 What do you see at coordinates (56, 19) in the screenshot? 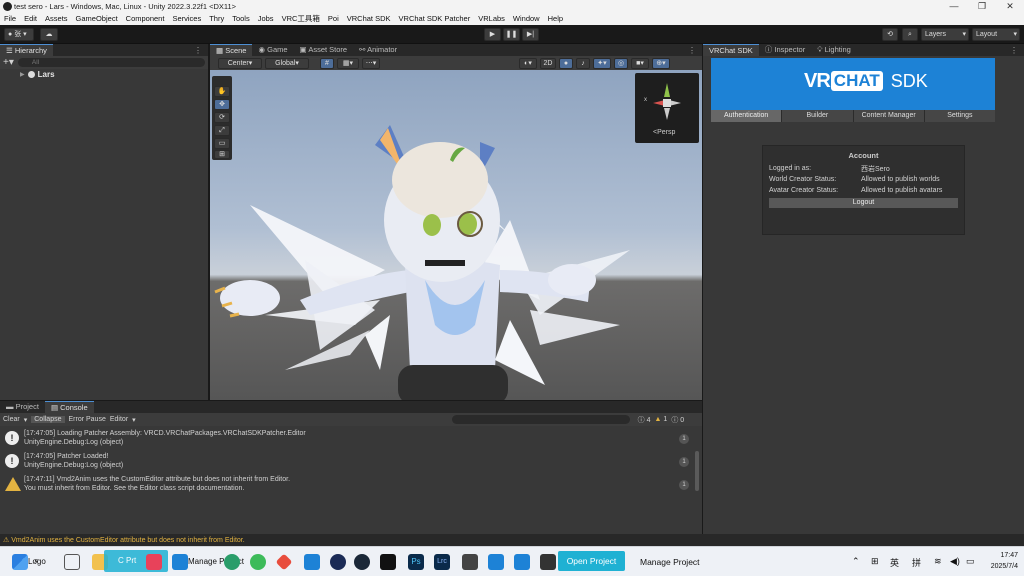
I see `menu-assets: Assets` at bounding box center [56, 19].